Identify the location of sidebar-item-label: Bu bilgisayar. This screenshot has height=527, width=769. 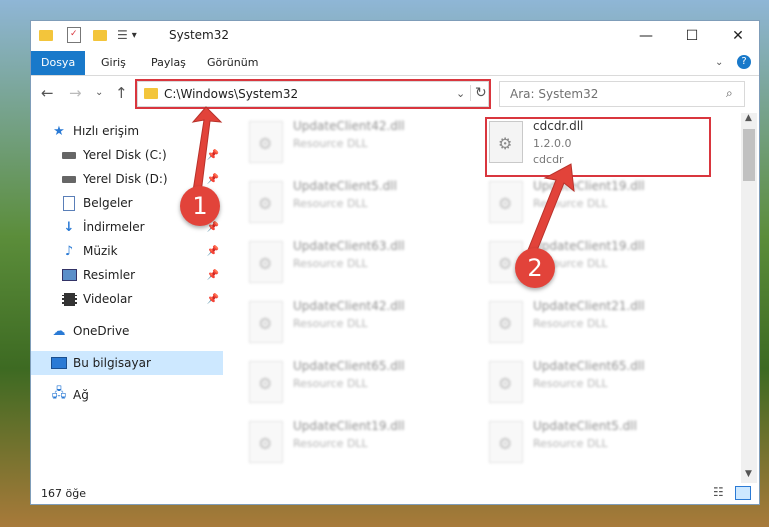
(112, 363).